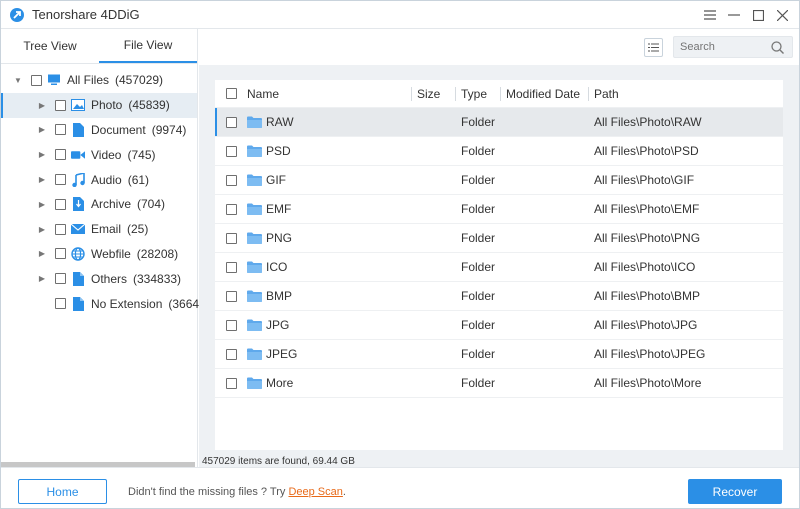 This screenshot has width=800, height=509. Describe the element at coordinates (478, 93) in the screenshot. I see `column-header-type: Type` at that location.